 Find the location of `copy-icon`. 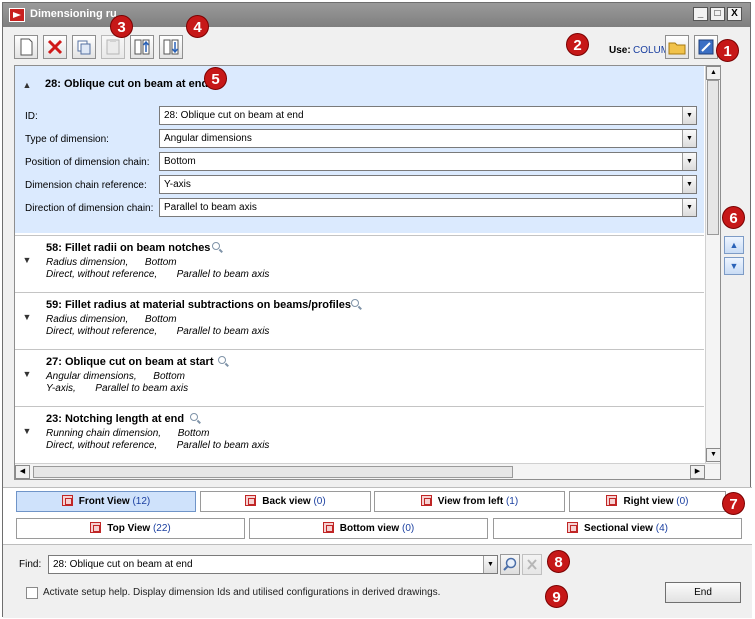

copy-icon is located at coordinates (84, 47).